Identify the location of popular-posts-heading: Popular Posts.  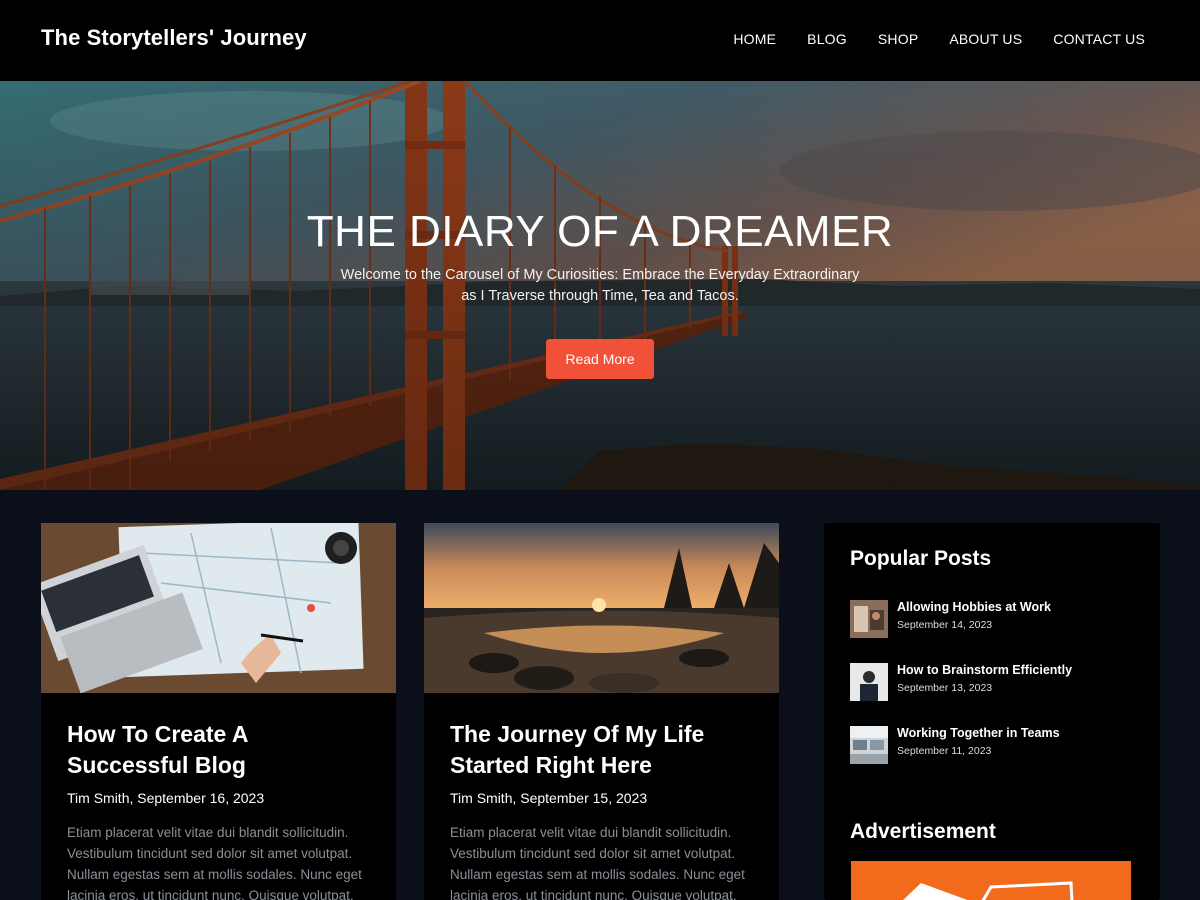
(921, 558).